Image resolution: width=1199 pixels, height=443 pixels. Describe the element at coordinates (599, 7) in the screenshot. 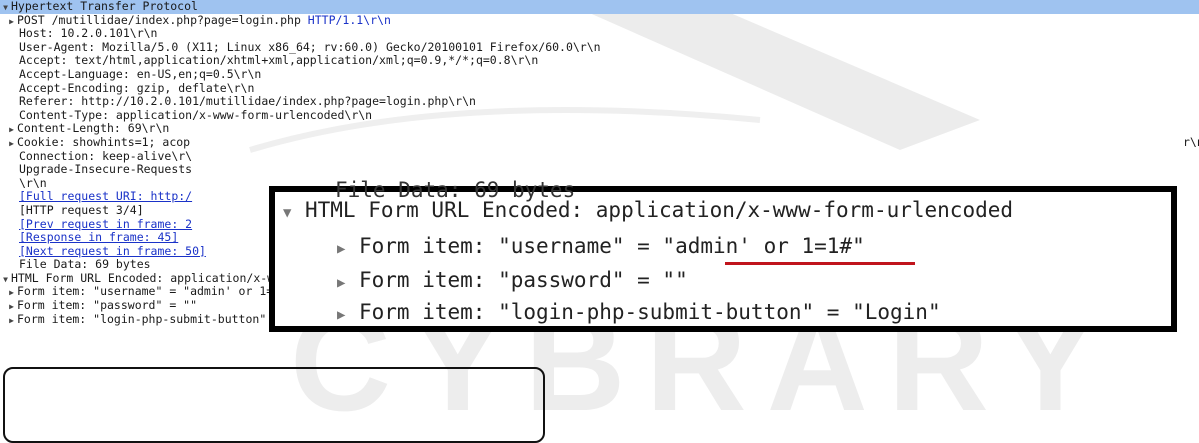

I see `tree-row-http-root: ▼ Hypertext Transfer Protocol` at that location.